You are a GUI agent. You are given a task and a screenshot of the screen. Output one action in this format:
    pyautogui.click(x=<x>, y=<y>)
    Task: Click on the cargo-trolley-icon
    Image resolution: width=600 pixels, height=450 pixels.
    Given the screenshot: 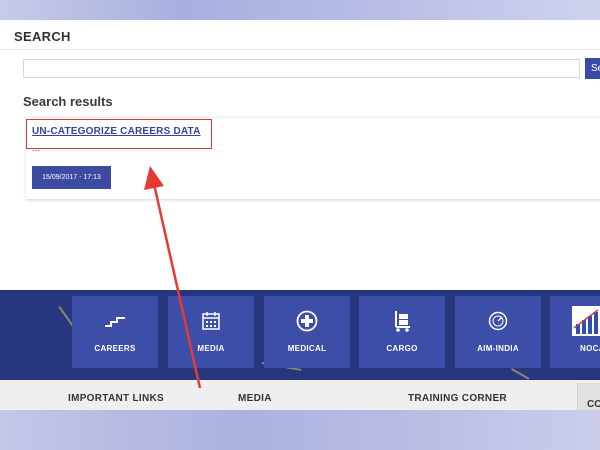 What is the action you would take?
    pyautogui.click(x=402, y=321)
    